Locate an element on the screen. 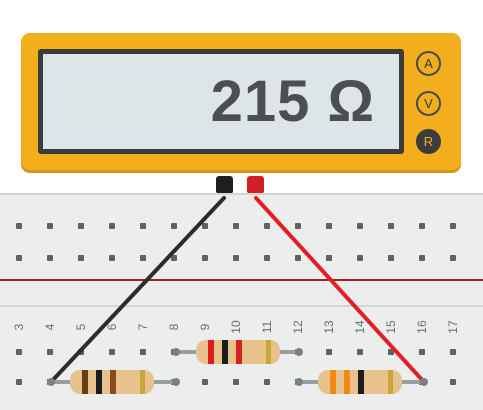 This screenshot has height=410, width=483. rail-divider is located at coordinates (241, 306).